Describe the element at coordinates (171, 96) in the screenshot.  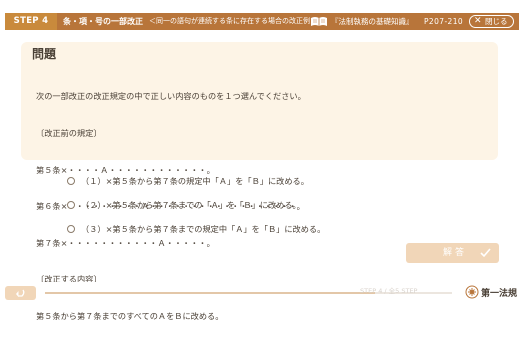
I see `question-line: 次の一部改正の改正規定の中で正しい内容のものを１つ選んでください。` at that location.